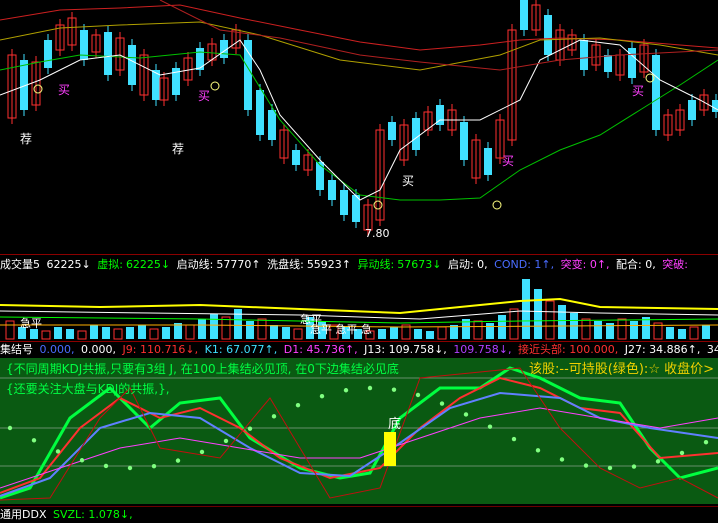 Image resolution: width=718 pixels, height=523 pixels. I want to click on volume-chart: 急平 急平 急平 急平 急, so click(359, 308).